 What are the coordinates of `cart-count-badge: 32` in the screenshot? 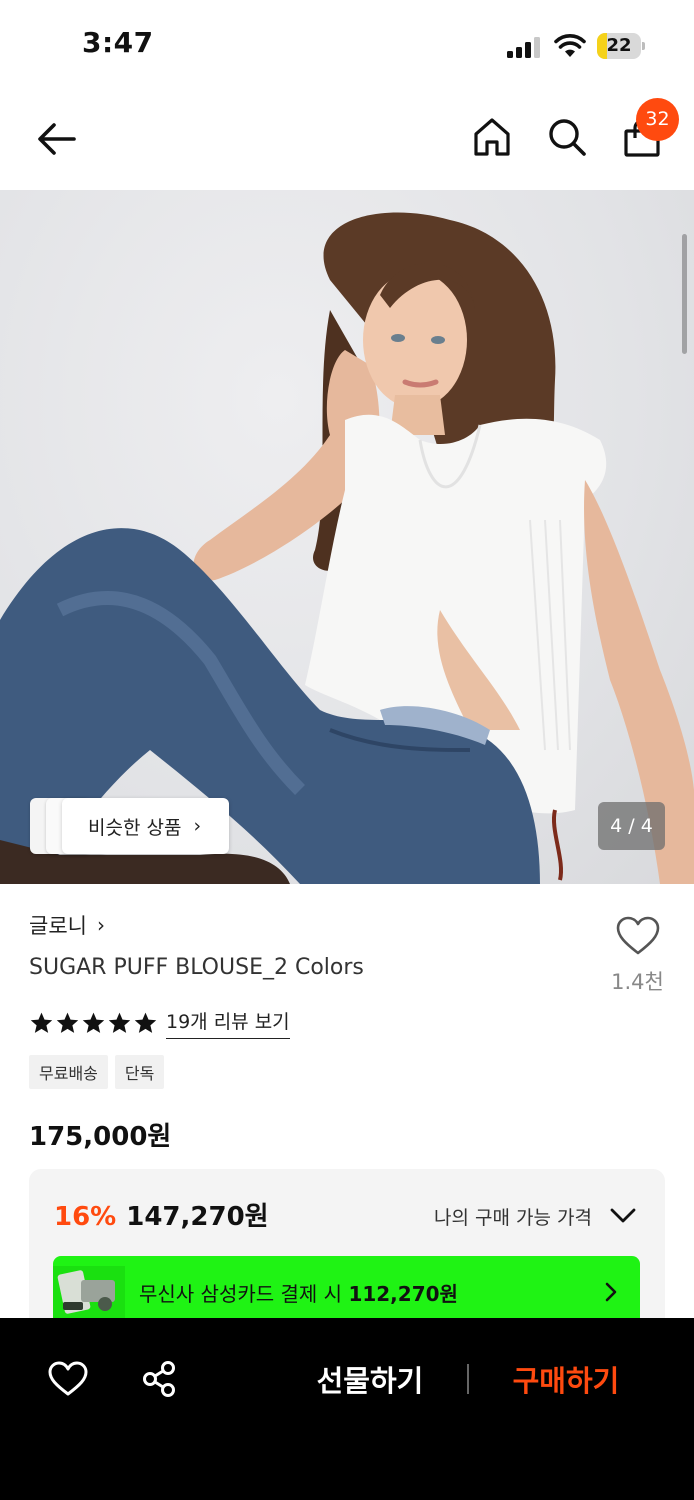 It's located at (657, 119).